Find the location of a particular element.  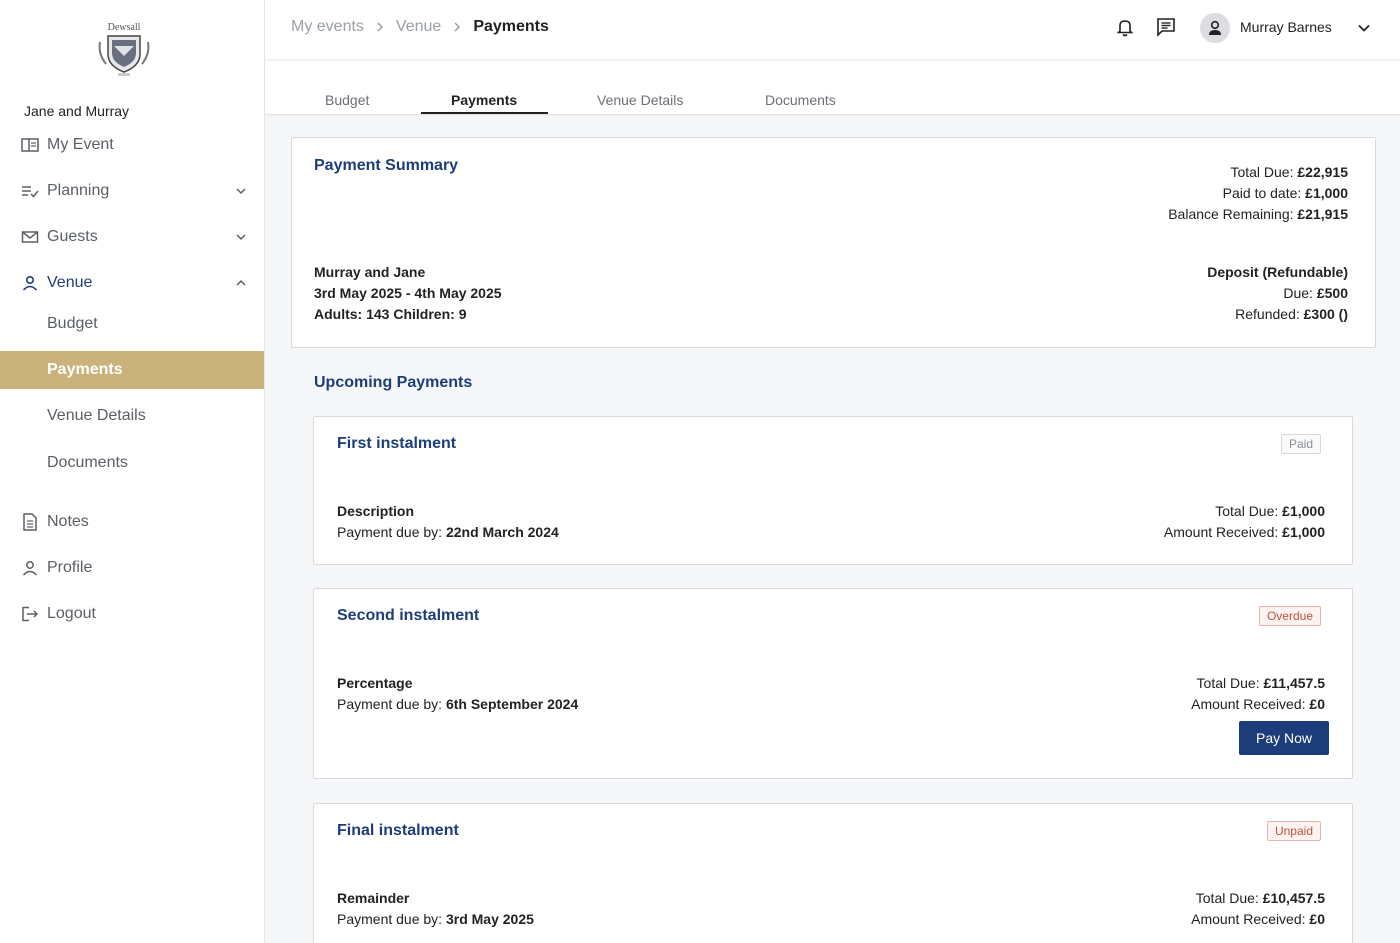

chevron-up-icon is located at coordinates (241, 282).